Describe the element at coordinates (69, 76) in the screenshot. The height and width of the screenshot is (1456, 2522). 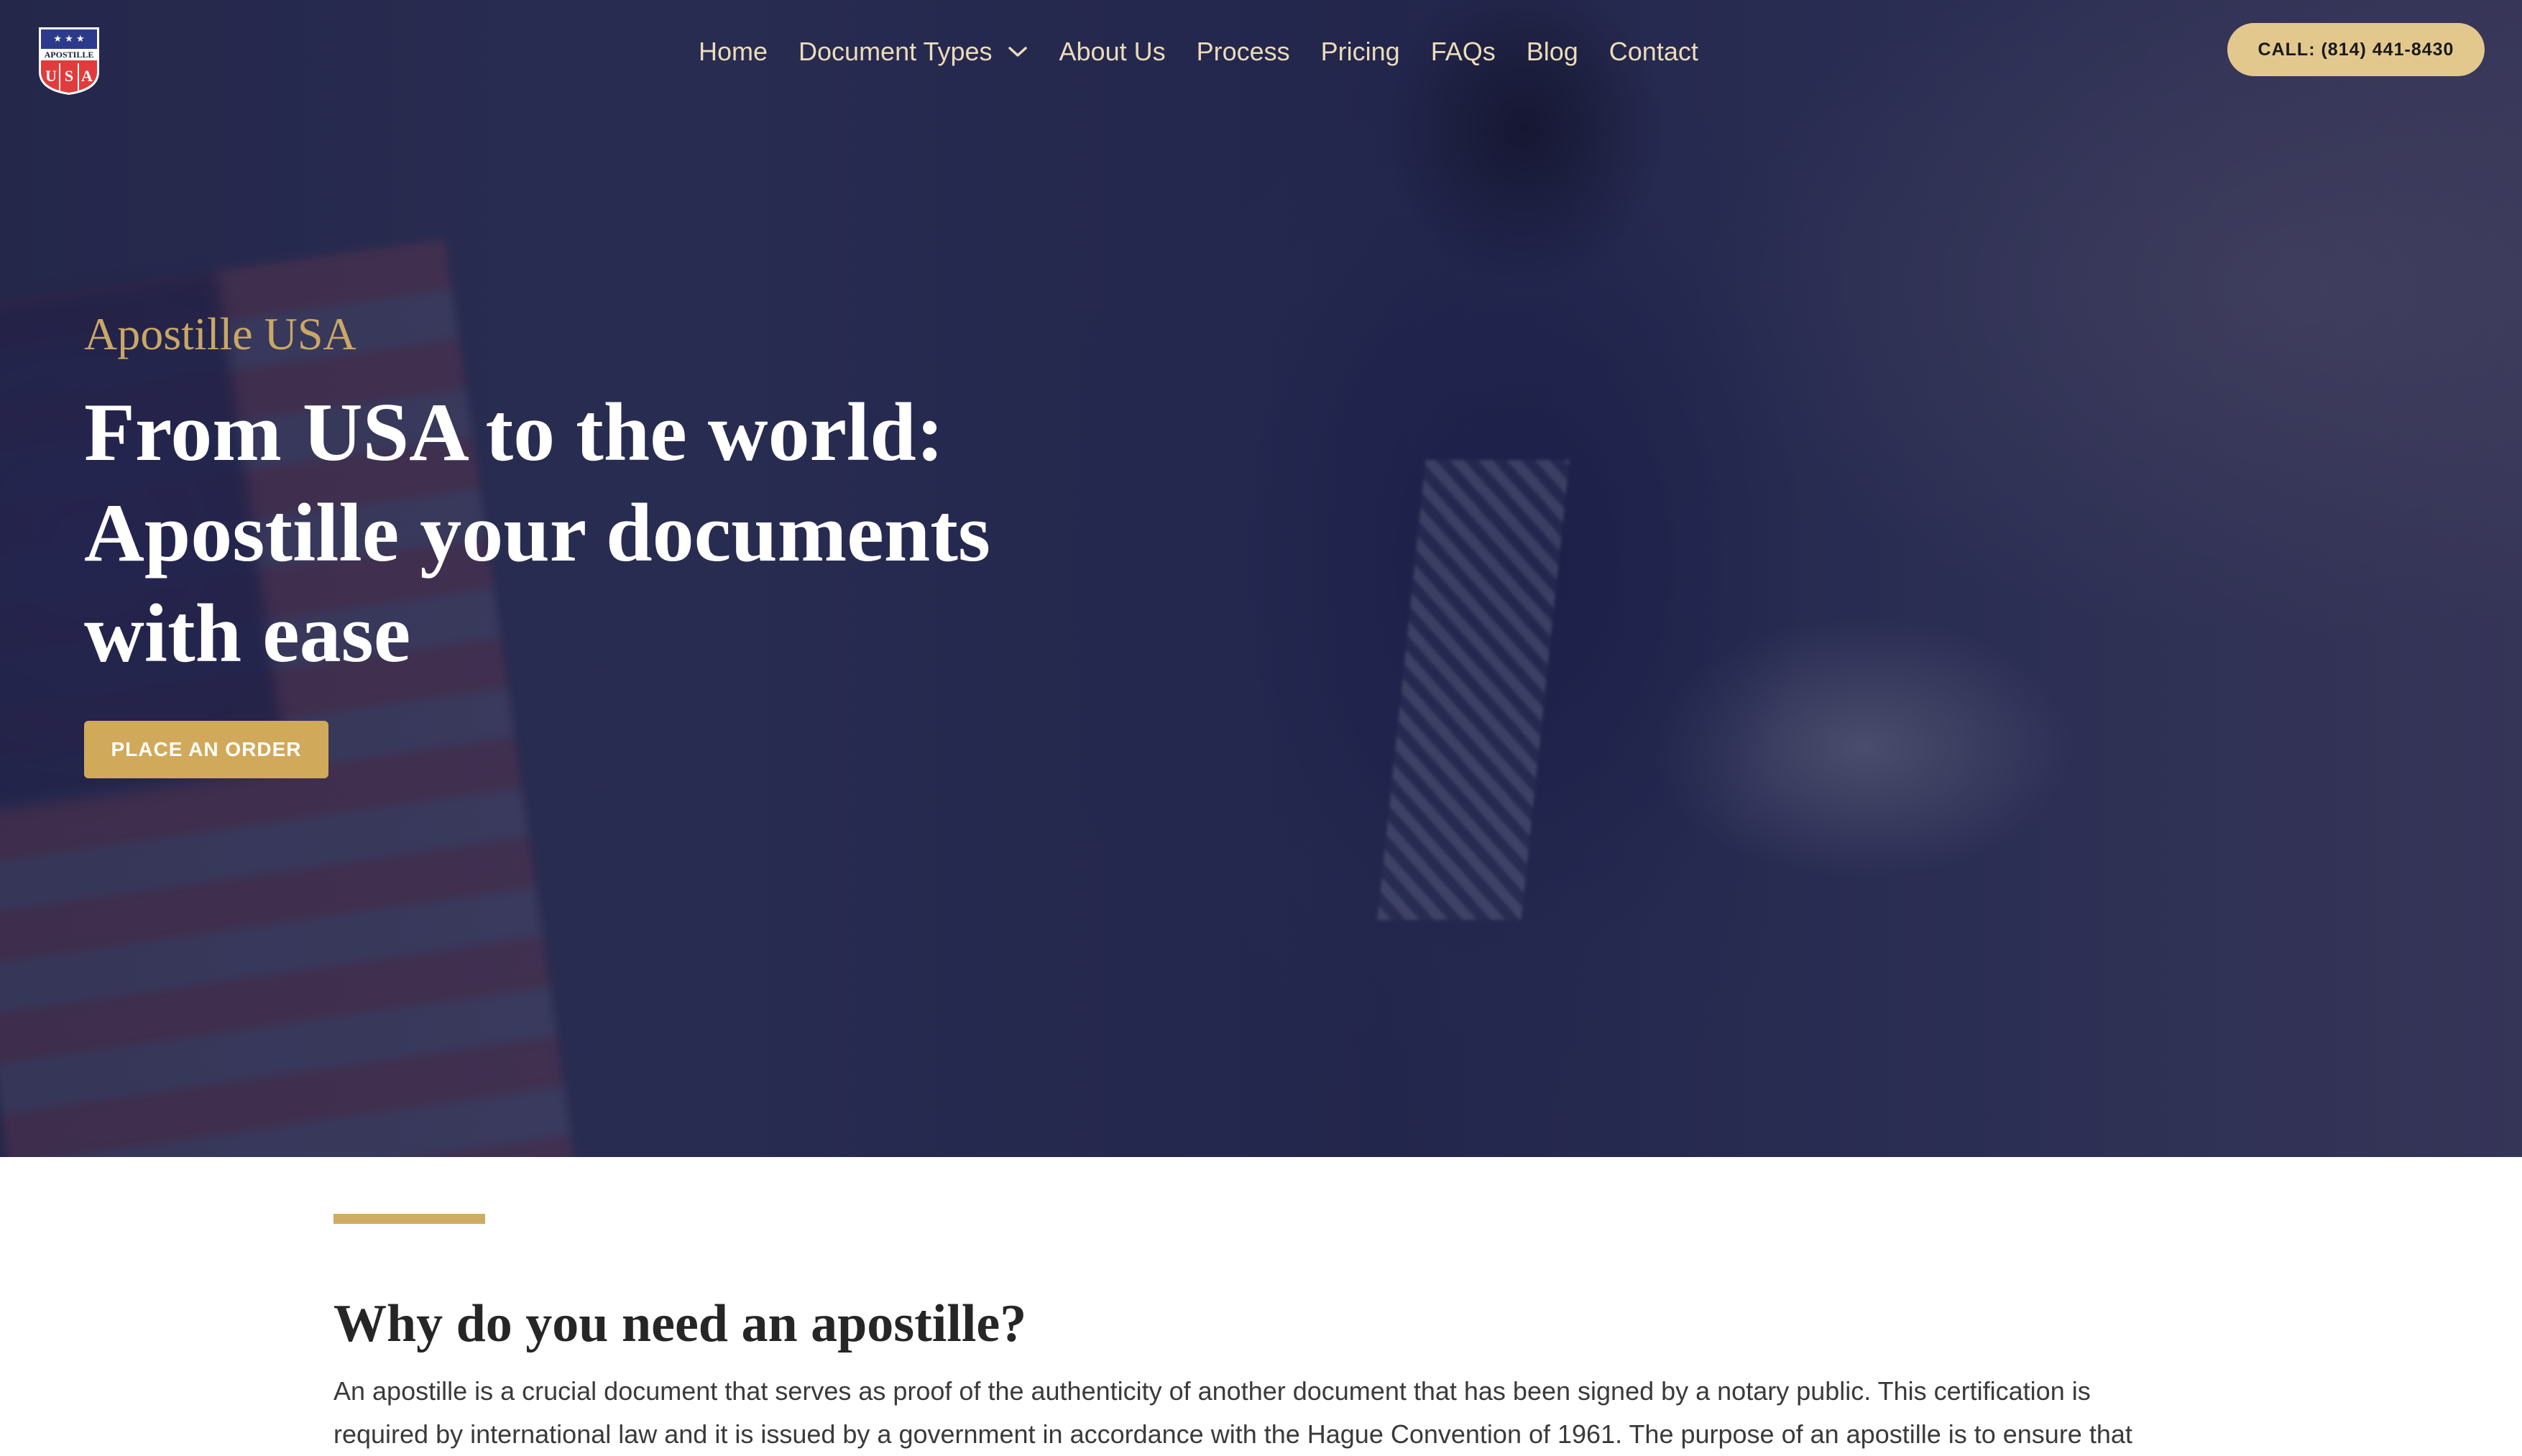
I see `svg-text: S` at that location.